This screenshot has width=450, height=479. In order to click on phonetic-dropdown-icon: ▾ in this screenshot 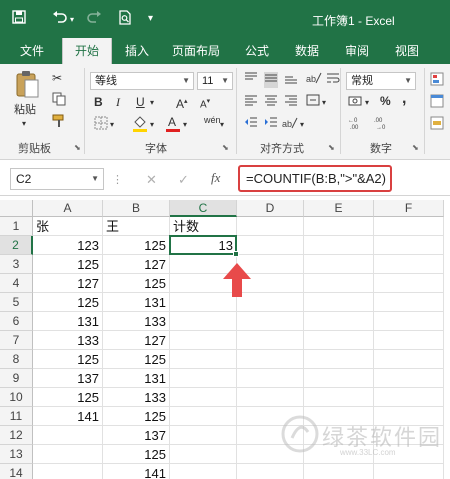, I will do `click(222, 125)`.